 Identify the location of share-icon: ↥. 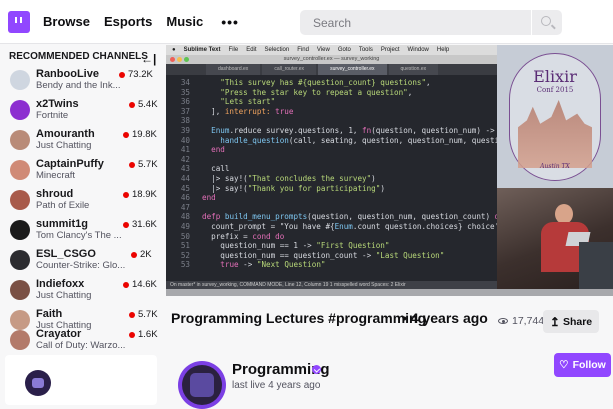
(554, 321).